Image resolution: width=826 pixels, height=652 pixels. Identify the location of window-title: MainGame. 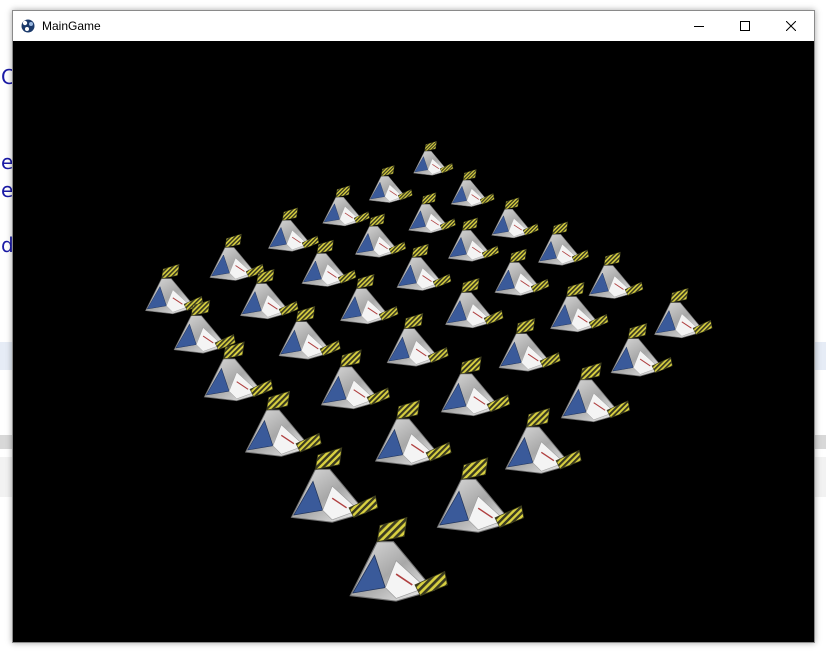
(71, 26).